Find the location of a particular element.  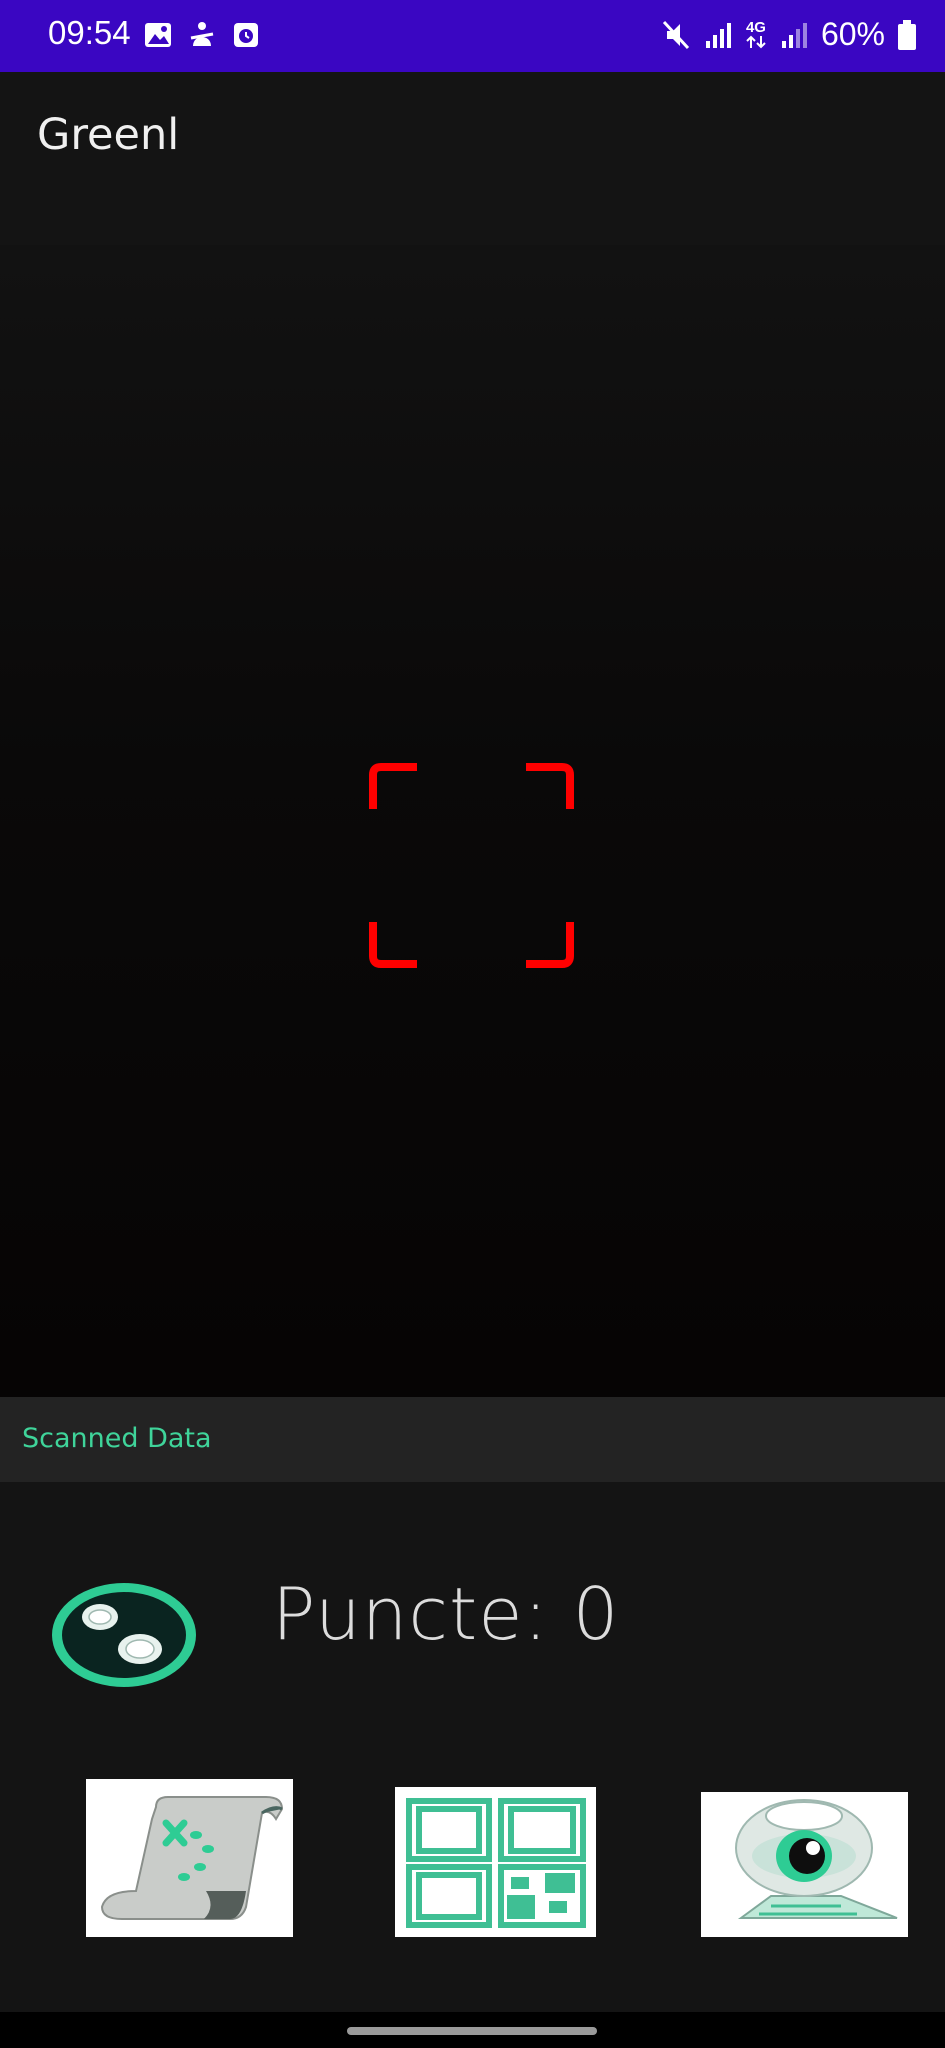

app-title: Greenl is located at coordinates (108, 135).